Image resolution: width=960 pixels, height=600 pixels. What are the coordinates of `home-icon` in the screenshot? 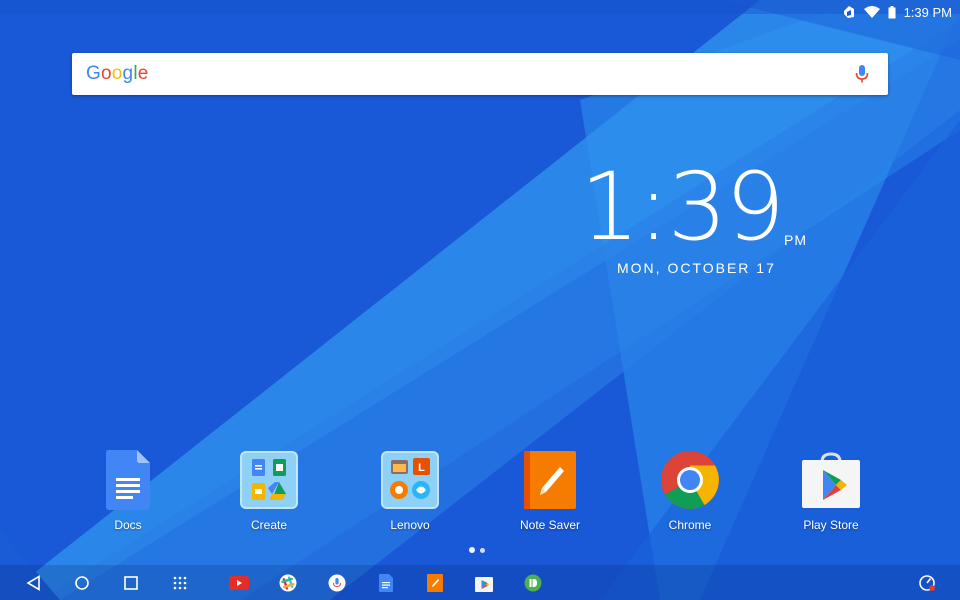 It's located at (82, 583).